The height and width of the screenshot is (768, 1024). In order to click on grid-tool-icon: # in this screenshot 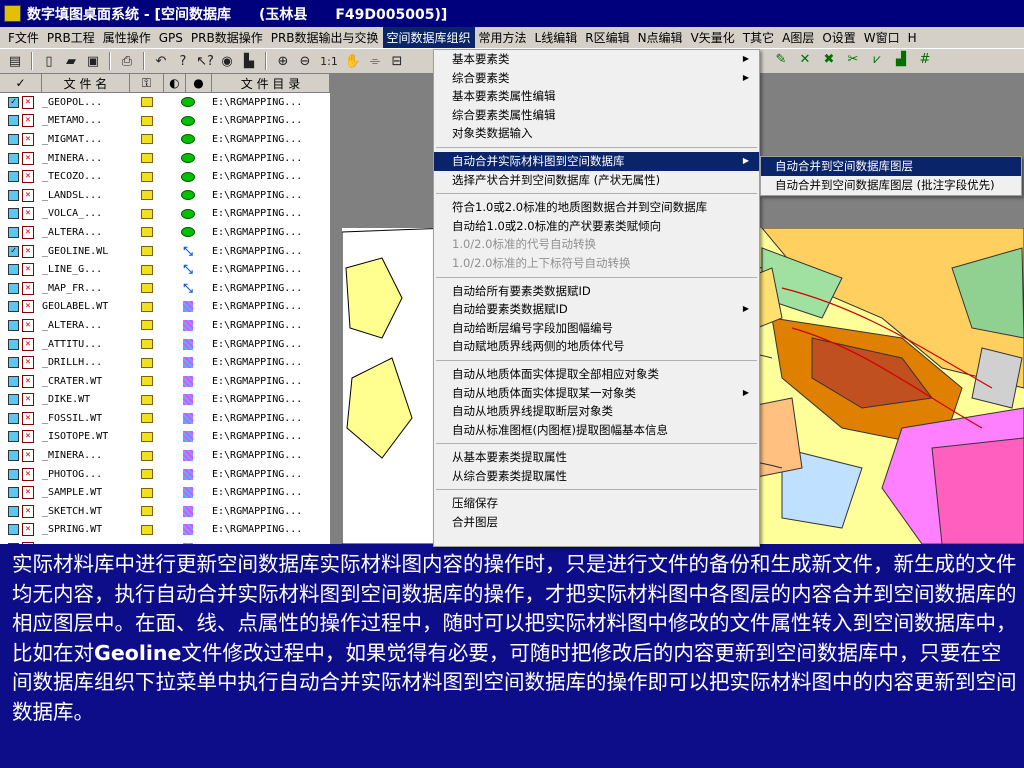, I will do `click(925, 59)`.